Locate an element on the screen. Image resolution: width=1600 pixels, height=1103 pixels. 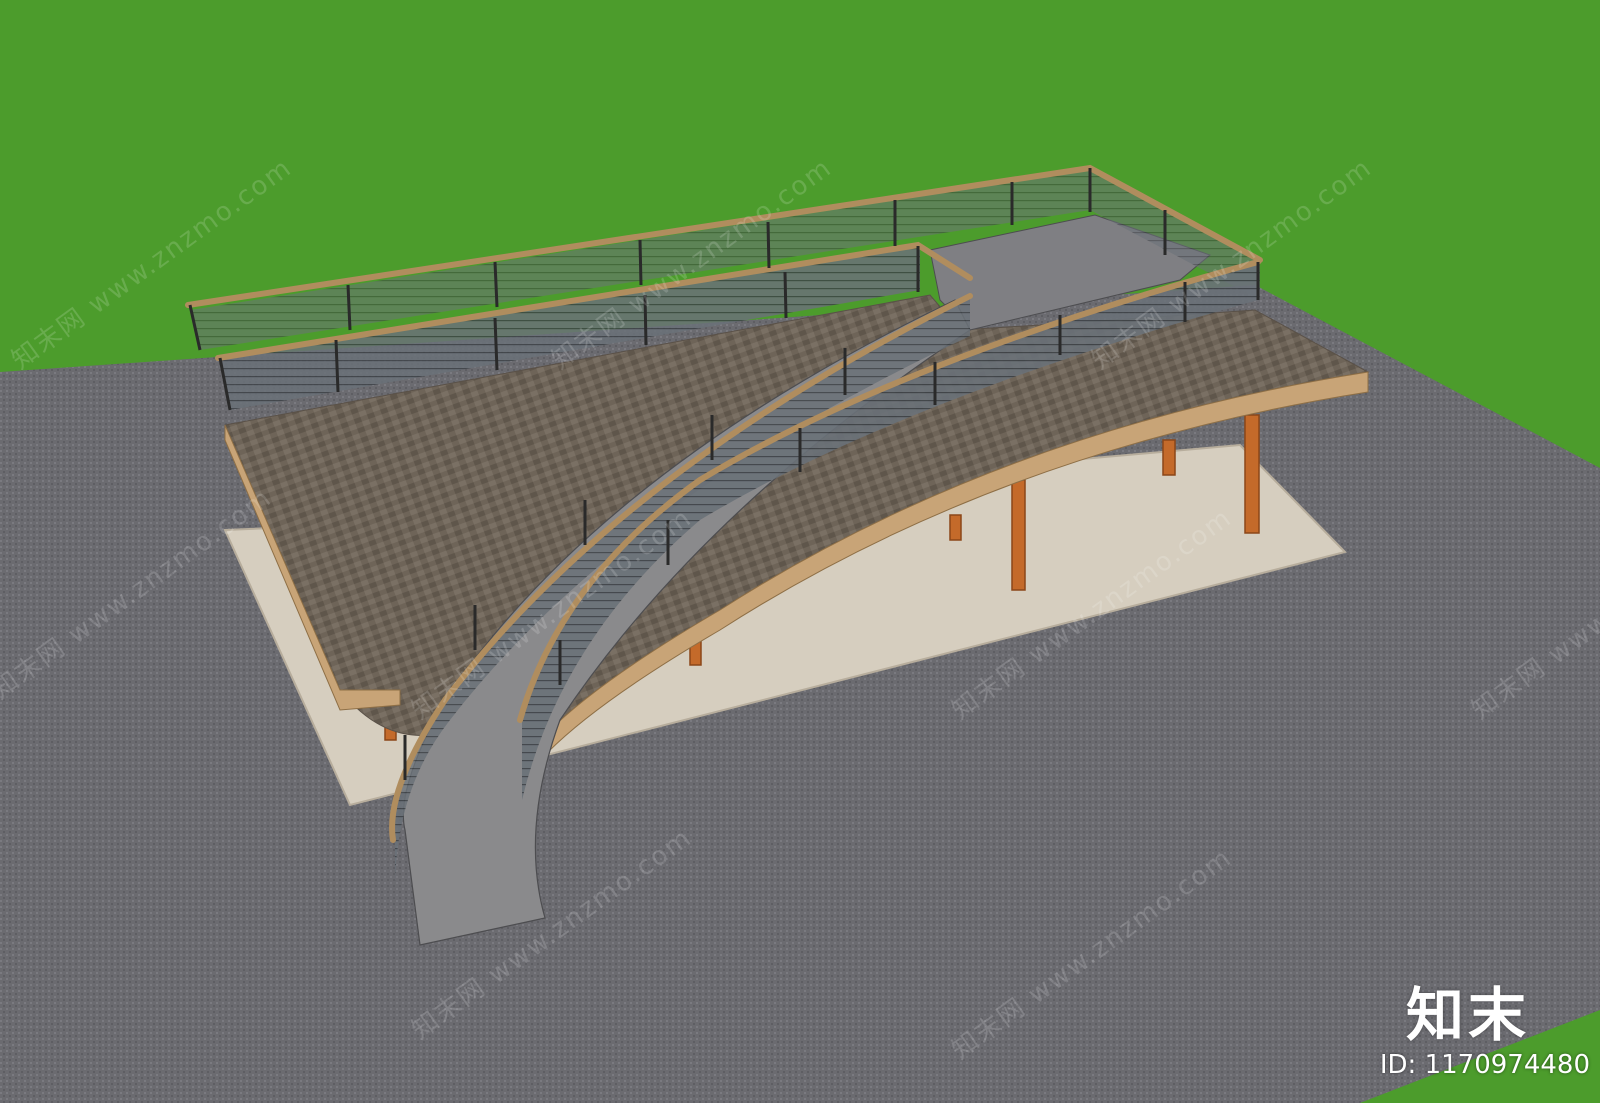
brand-logo: 知末 is located at coordinates (1467, 1015).